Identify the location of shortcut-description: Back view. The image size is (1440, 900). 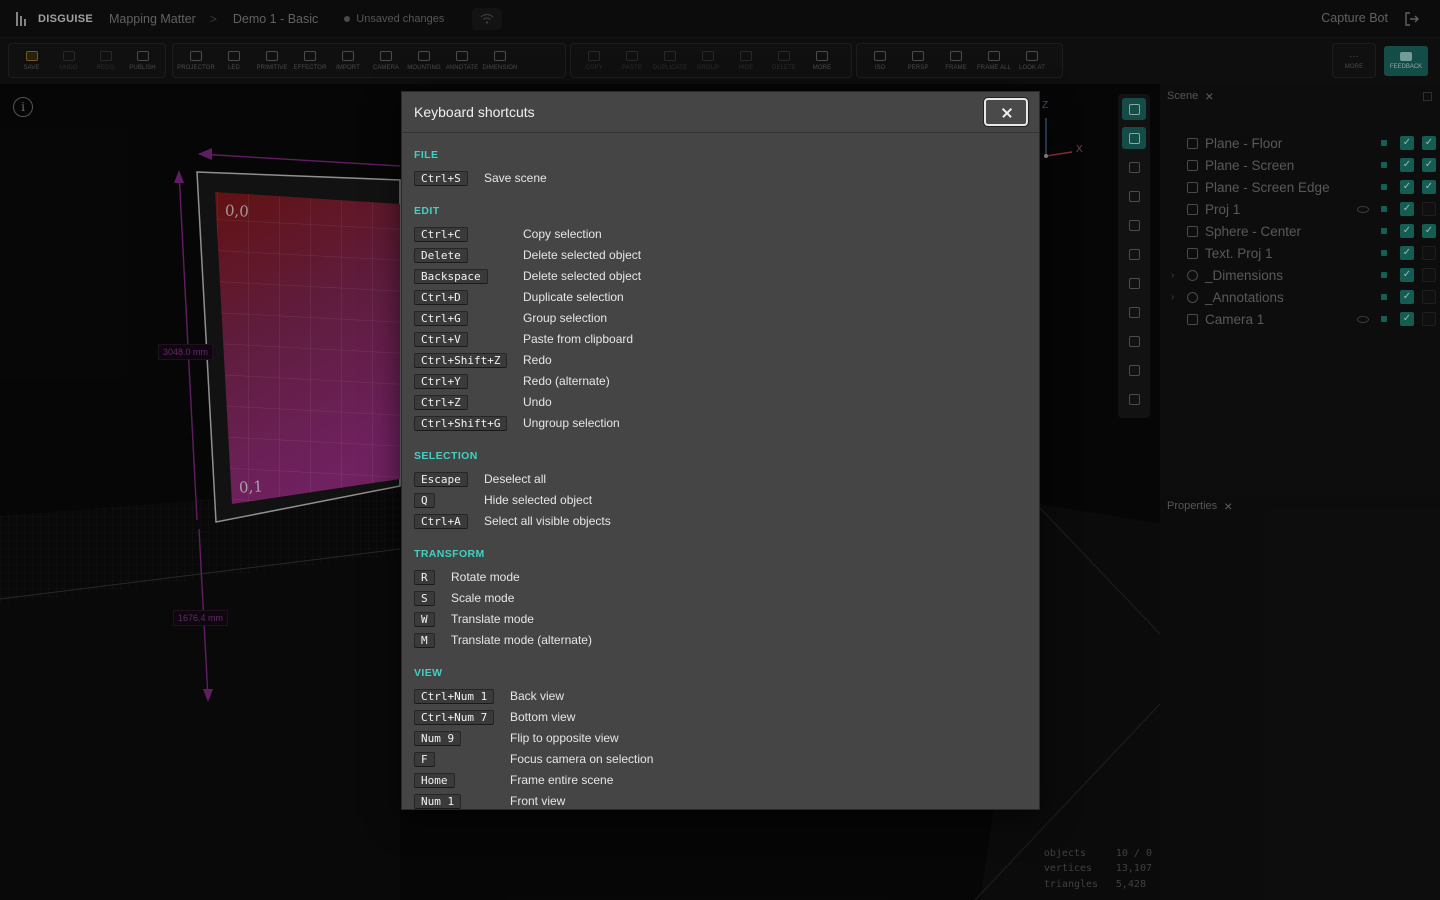
(537, 695).